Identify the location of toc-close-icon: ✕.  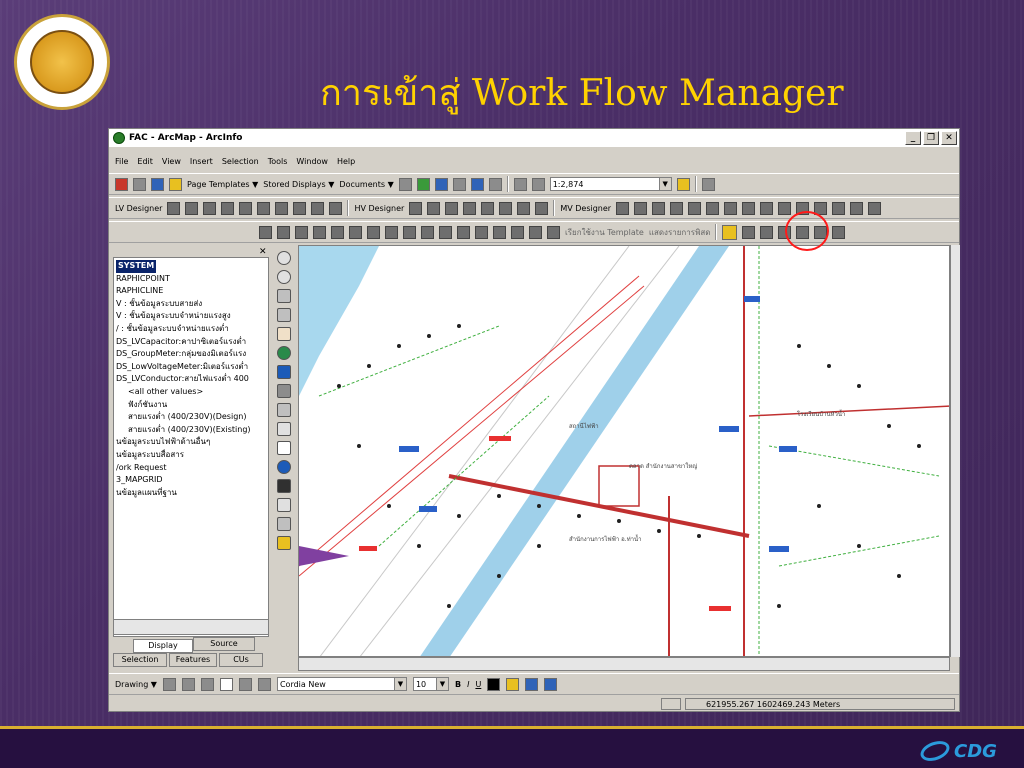
(264, 252).